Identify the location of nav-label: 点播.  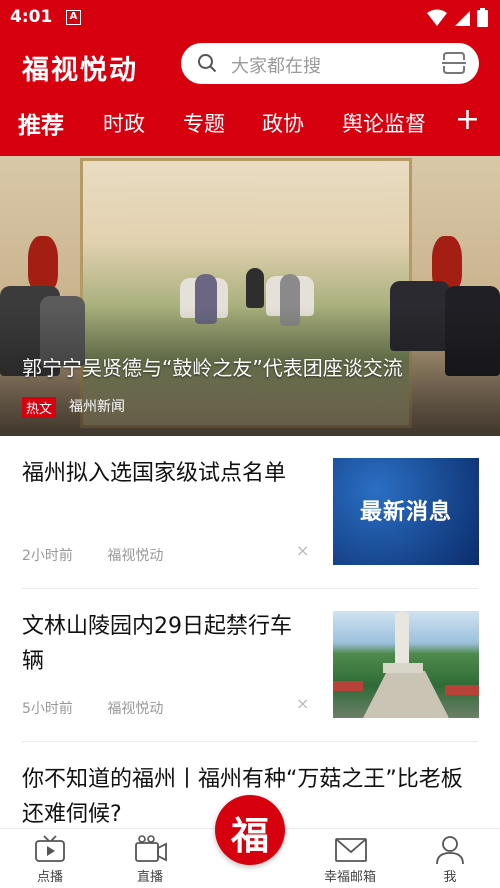
(49, 877).